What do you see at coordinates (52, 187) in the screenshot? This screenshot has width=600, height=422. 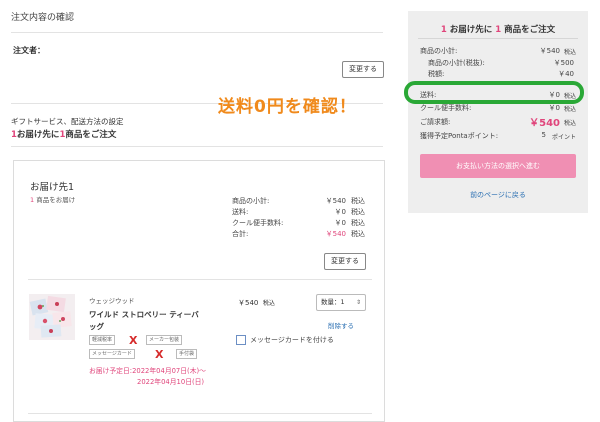 I see `destination-title: お届け先1` at bounding box center [52, 187].